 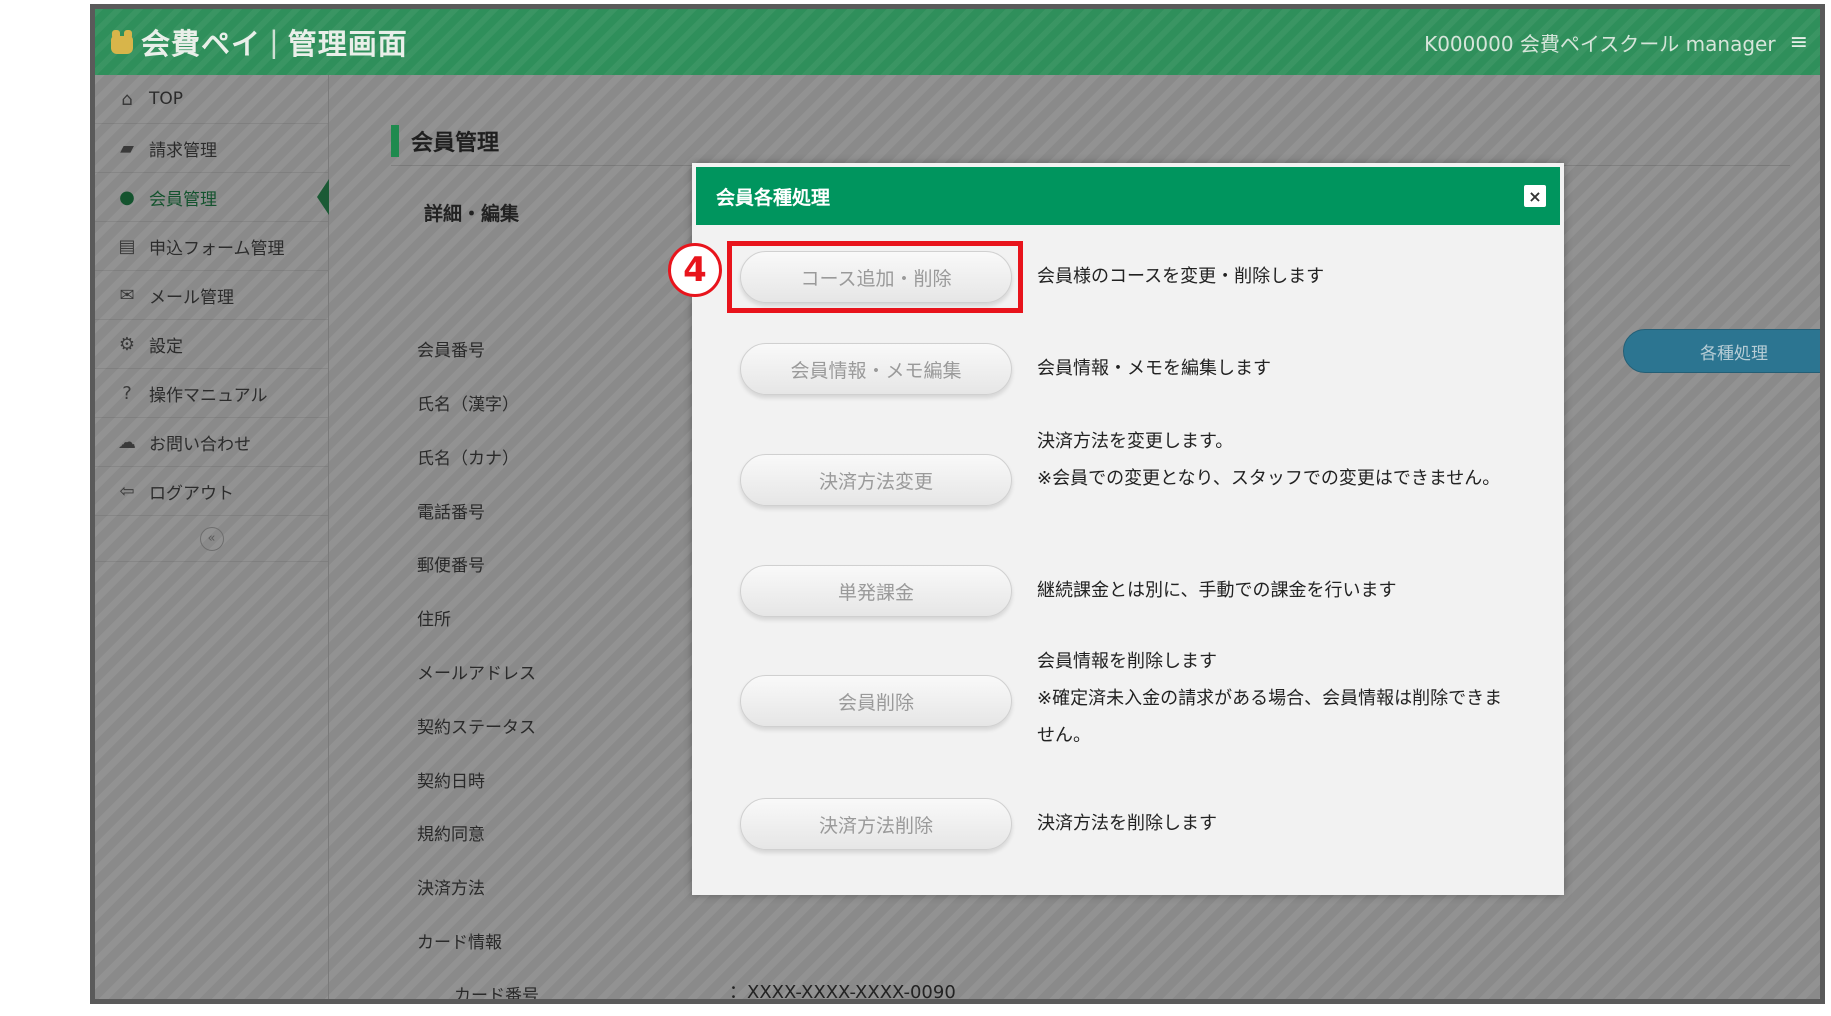 I want to click on collapse-sidebar-icon: «, so click(x=211, y=538).